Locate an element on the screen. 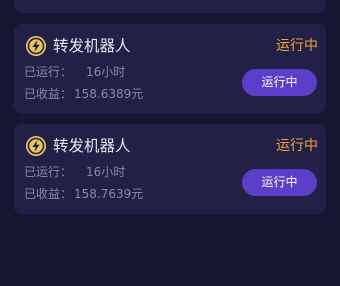 The image size is (340, 286). robot-card-partial is located at coordinates (170, 6).